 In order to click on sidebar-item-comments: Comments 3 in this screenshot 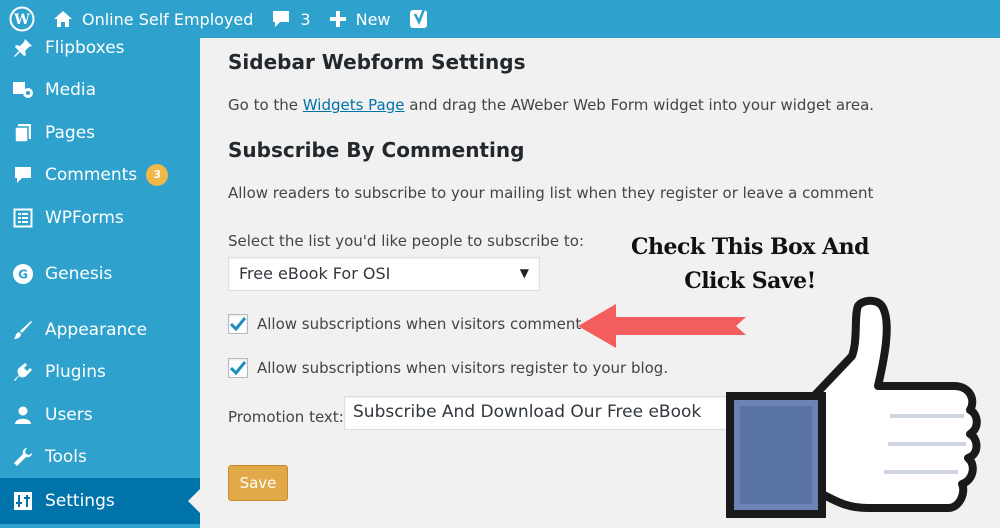, I will do `click(100, 175)`.